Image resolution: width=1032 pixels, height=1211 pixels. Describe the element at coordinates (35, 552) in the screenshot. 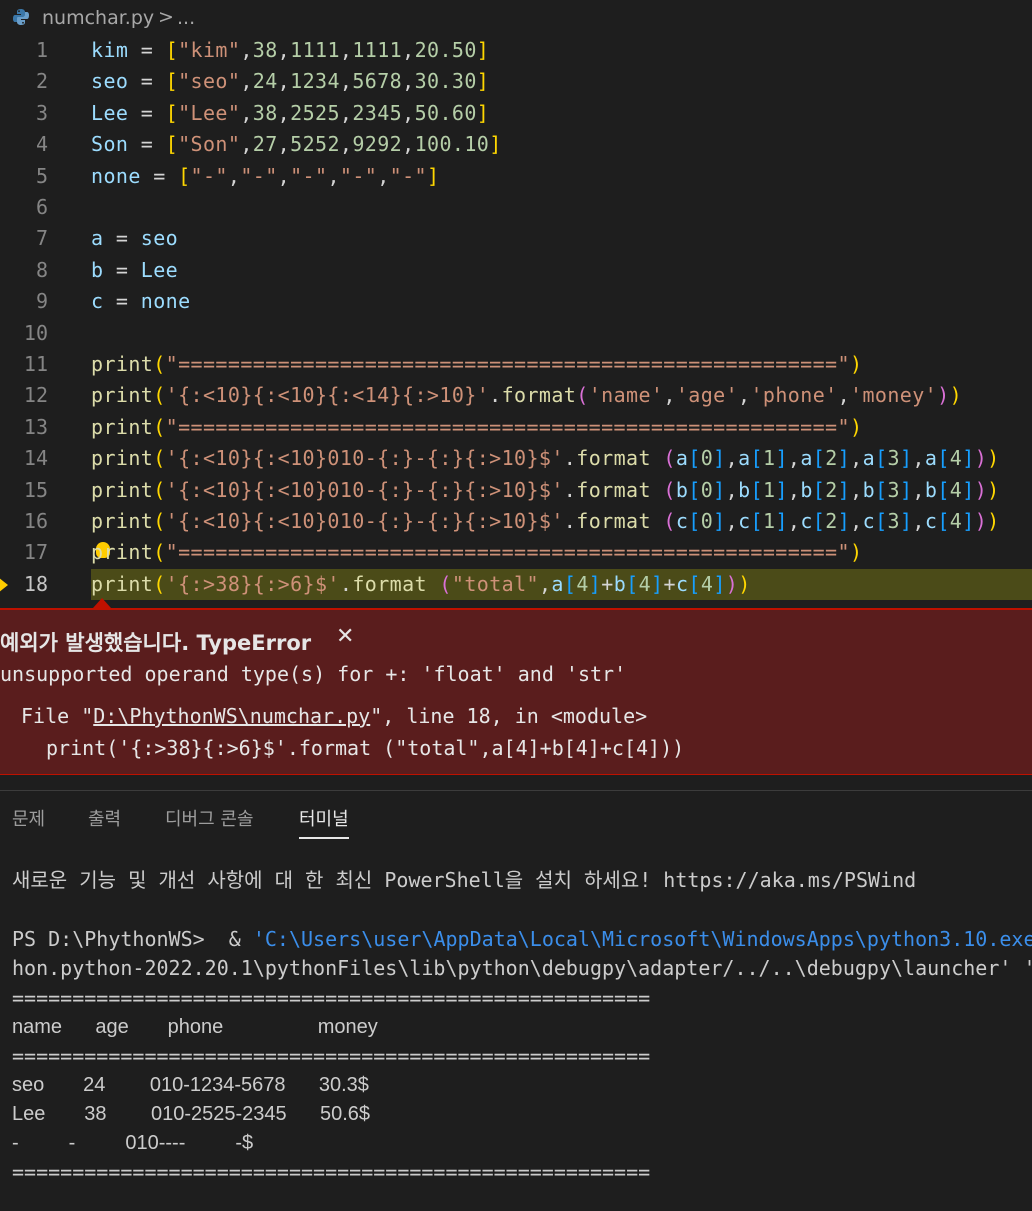

I see `line-number: 17` at that location.